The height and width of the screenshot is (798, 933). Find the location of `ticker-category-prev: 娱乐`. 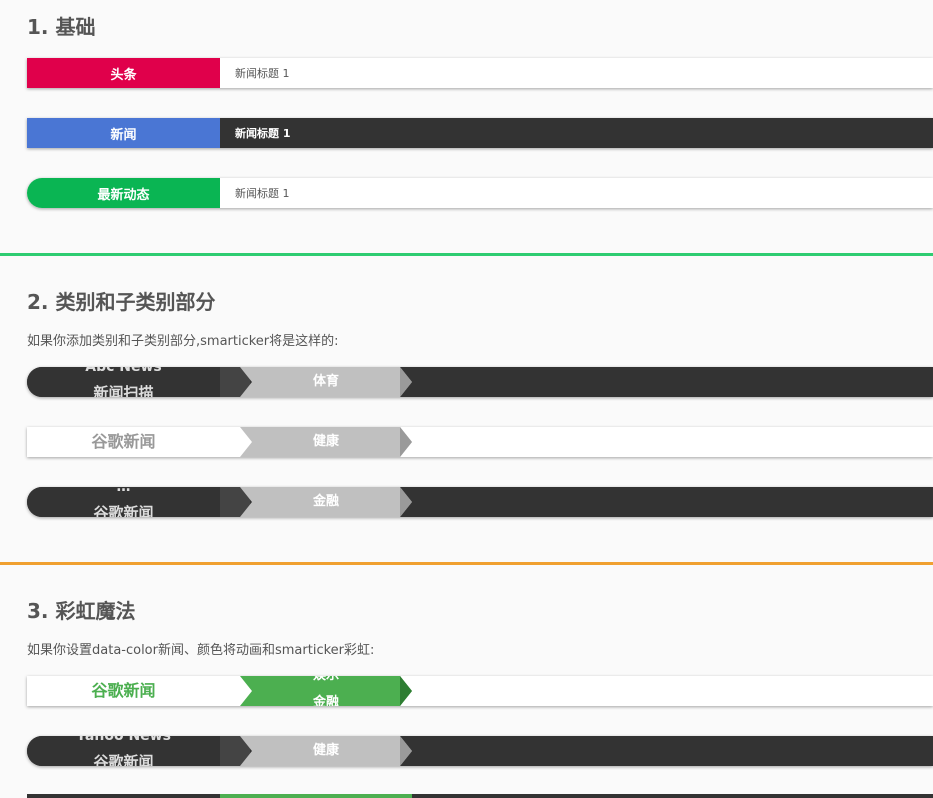

ticker-category-prev: 娱乐 is located at coordinates (326, 680).